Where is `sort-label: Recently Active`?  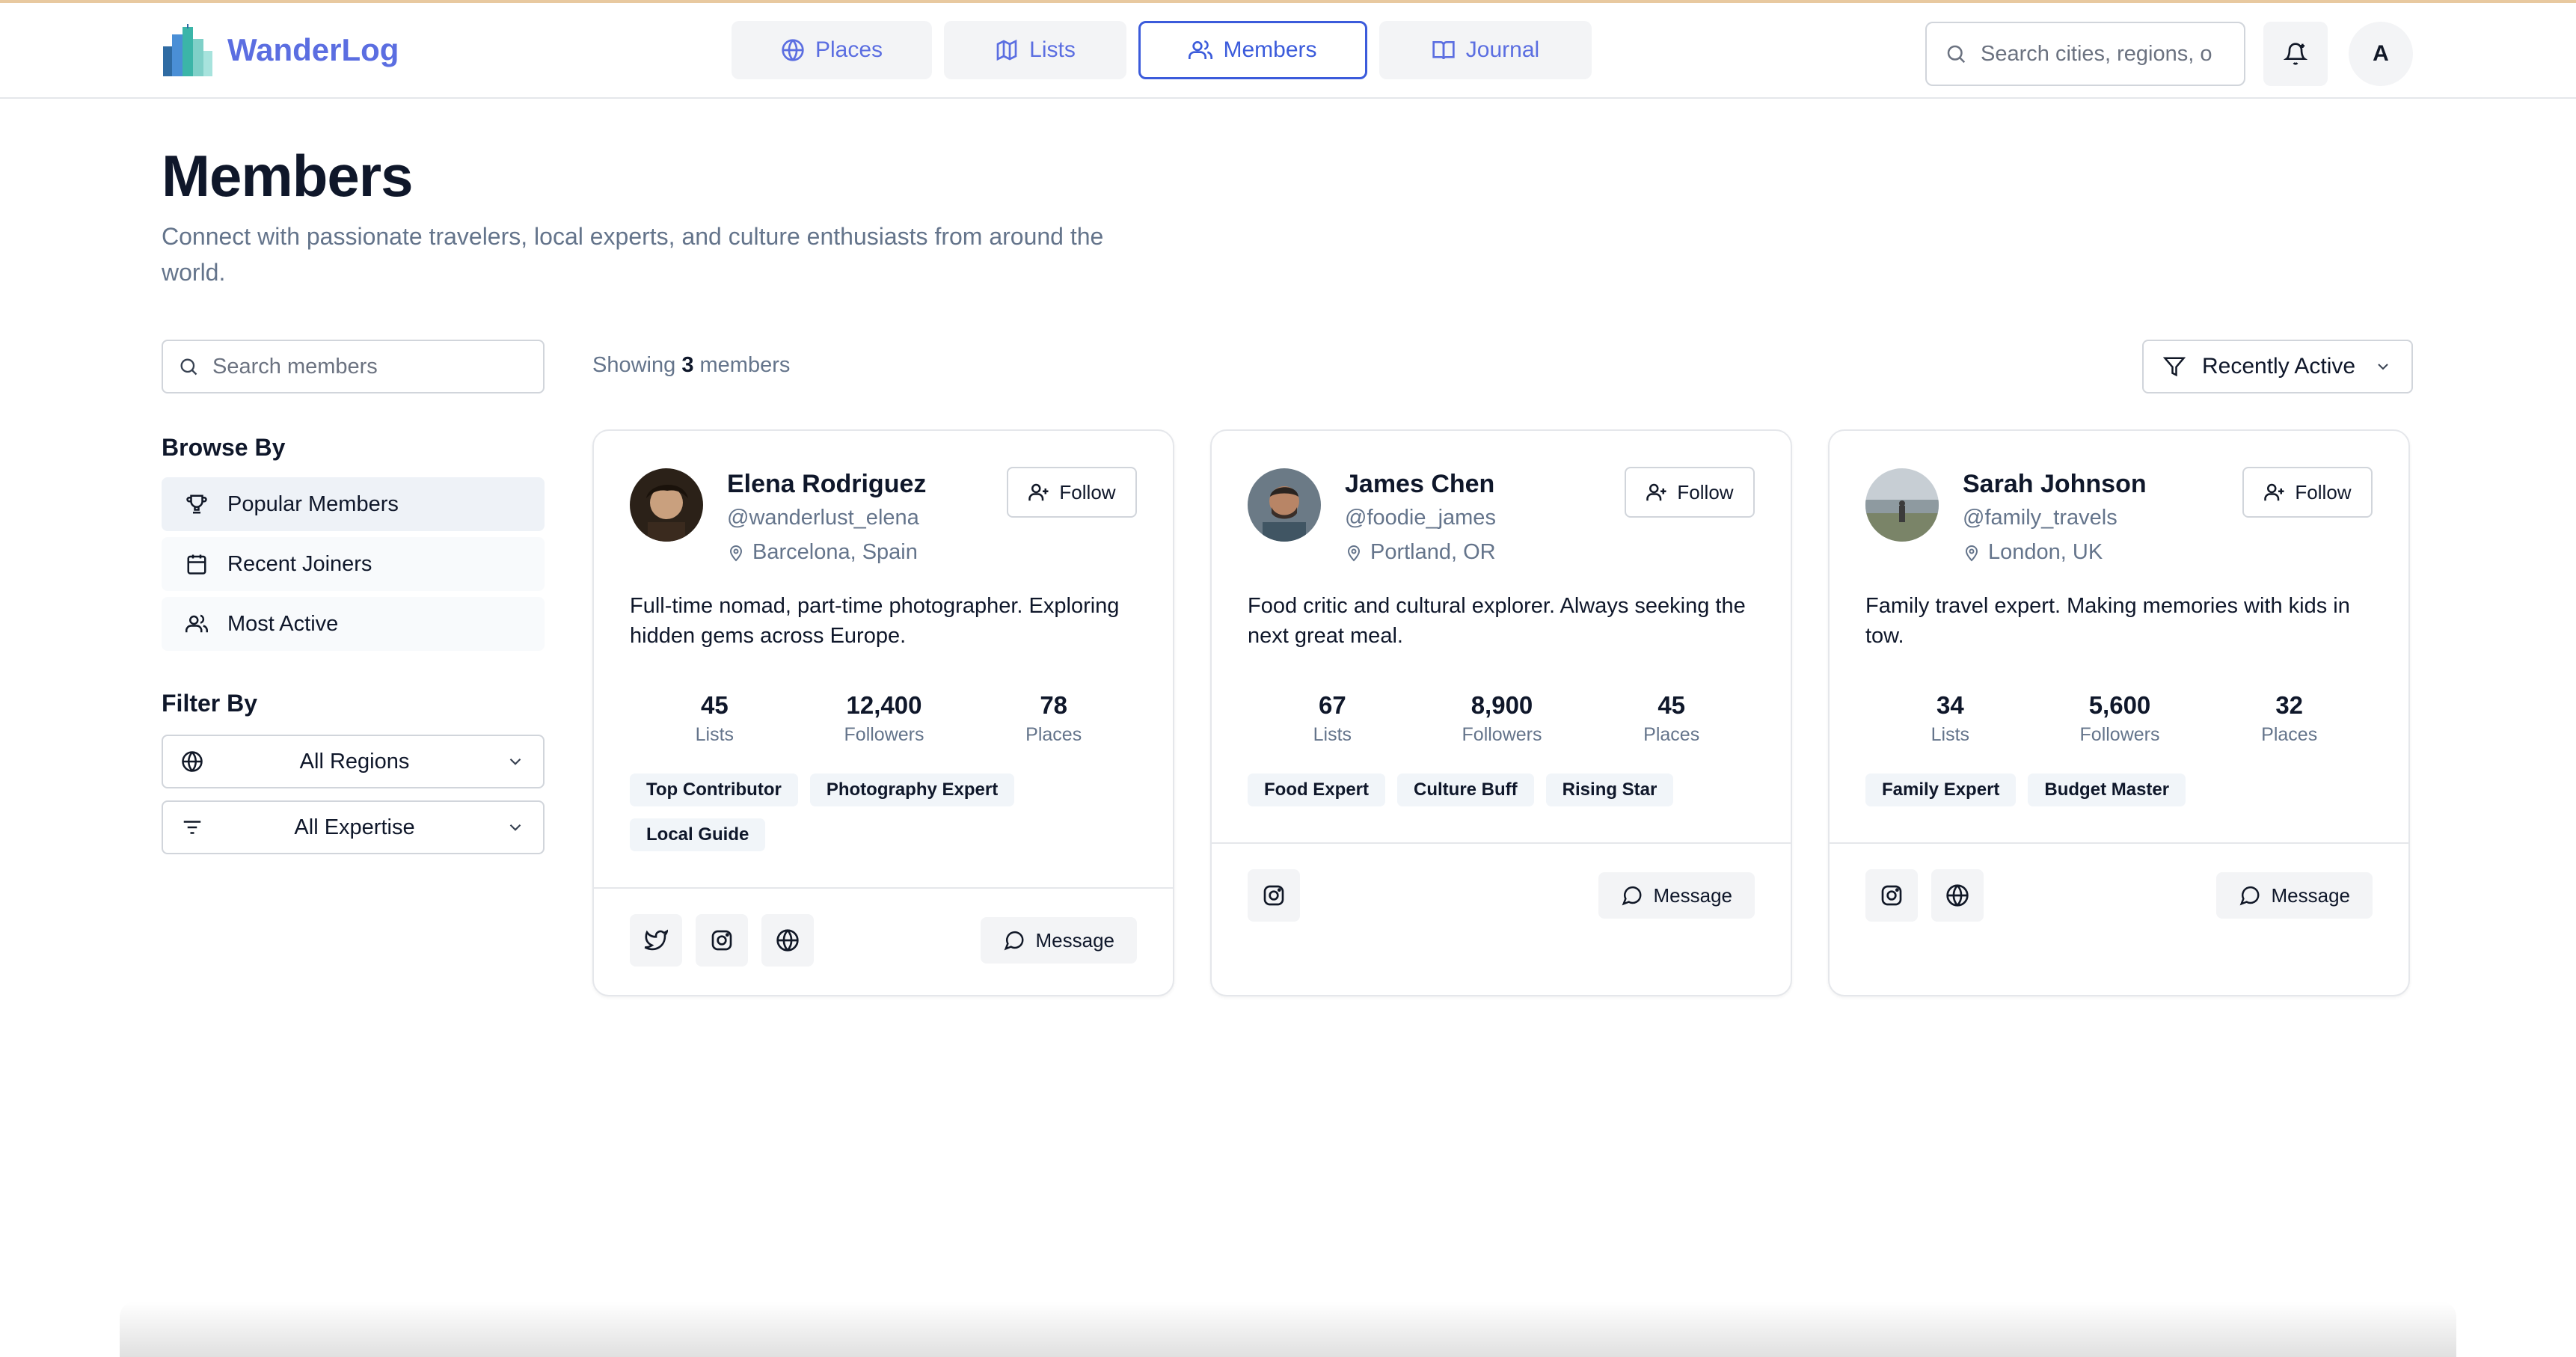 sort-label: Recently Active is located at coordinates (2279, 366).